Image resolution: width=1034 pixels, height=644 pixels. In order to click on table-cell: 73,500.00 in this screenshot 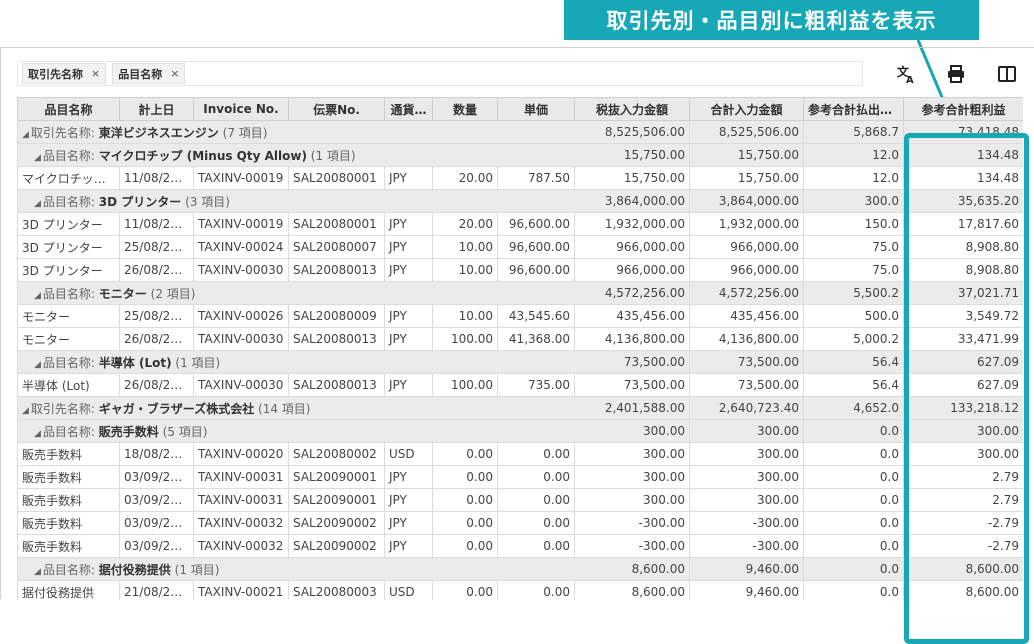, I will do `click(746, 385)`.